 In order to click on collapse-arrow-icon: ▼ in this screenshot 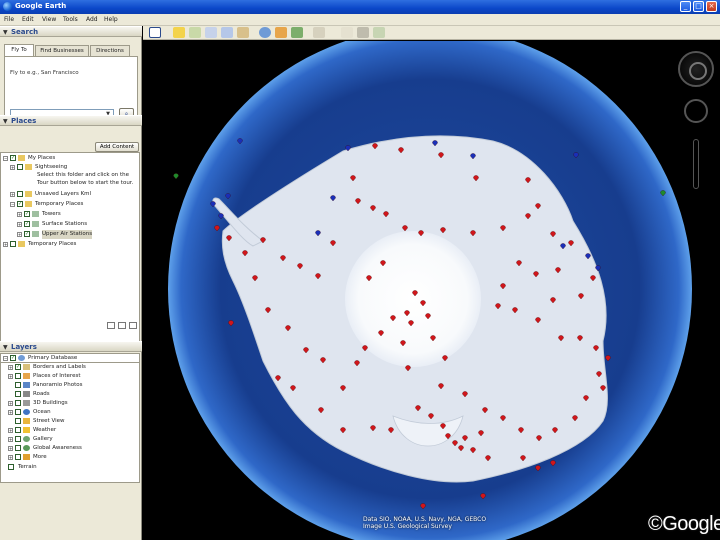, I will do `click(5, 32)`.